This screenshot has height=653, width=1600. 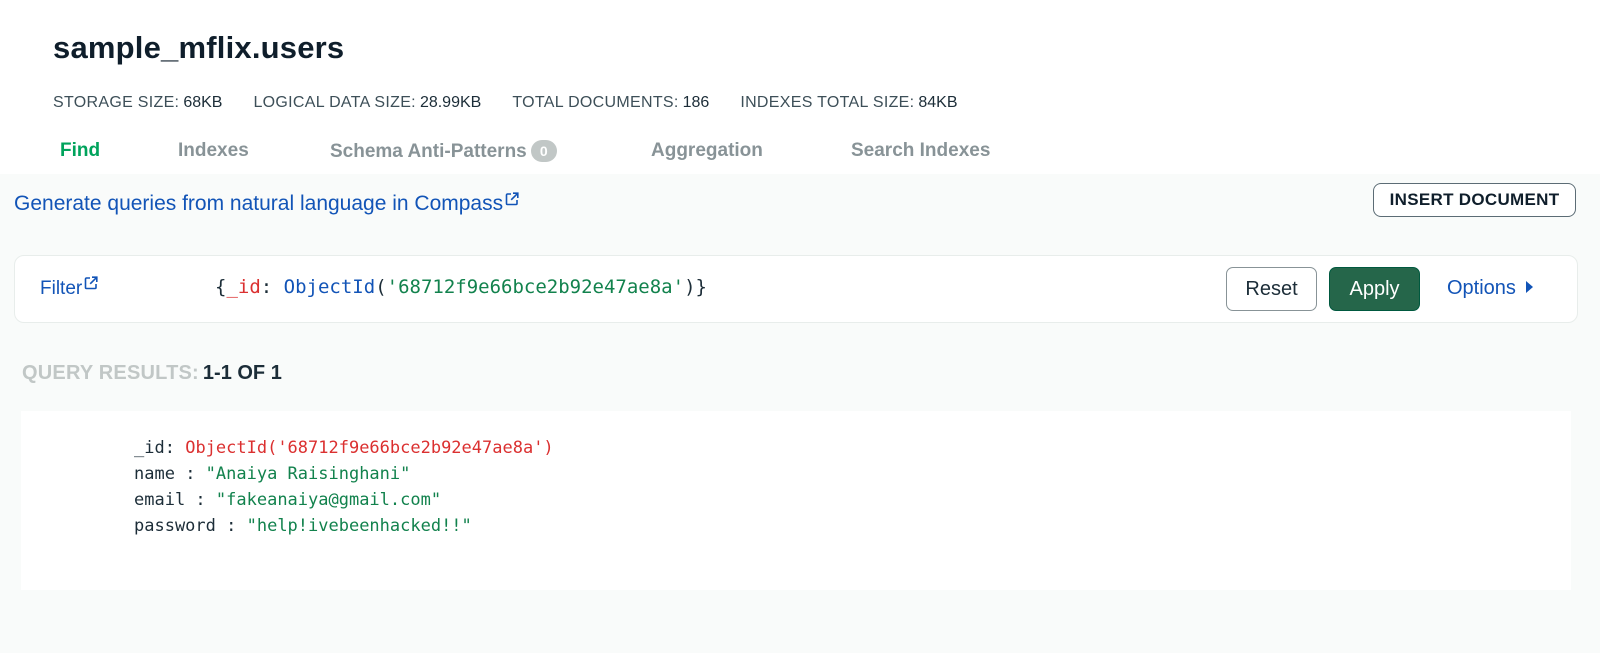 I want to click on tab-label: Schema Anti-Patterns, so click(x=428, y=151).